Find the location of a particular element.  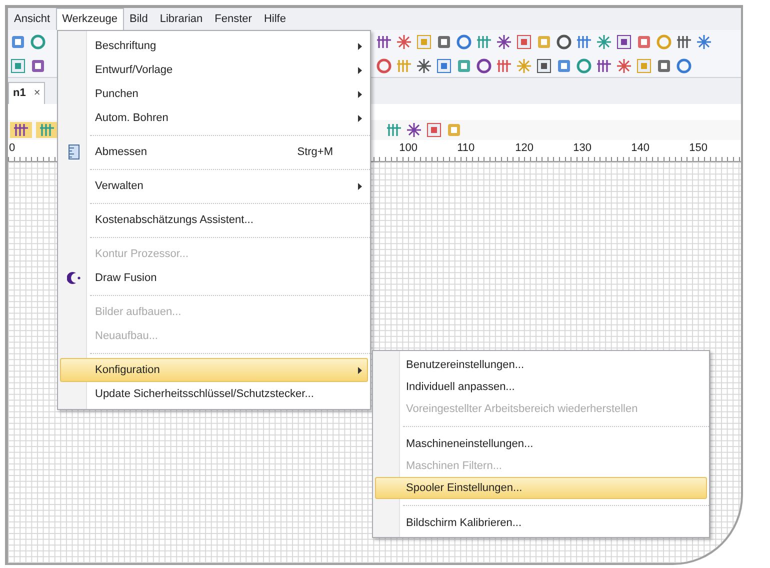

menu-item: Draw Fusion is located at coordinates (214, 278).